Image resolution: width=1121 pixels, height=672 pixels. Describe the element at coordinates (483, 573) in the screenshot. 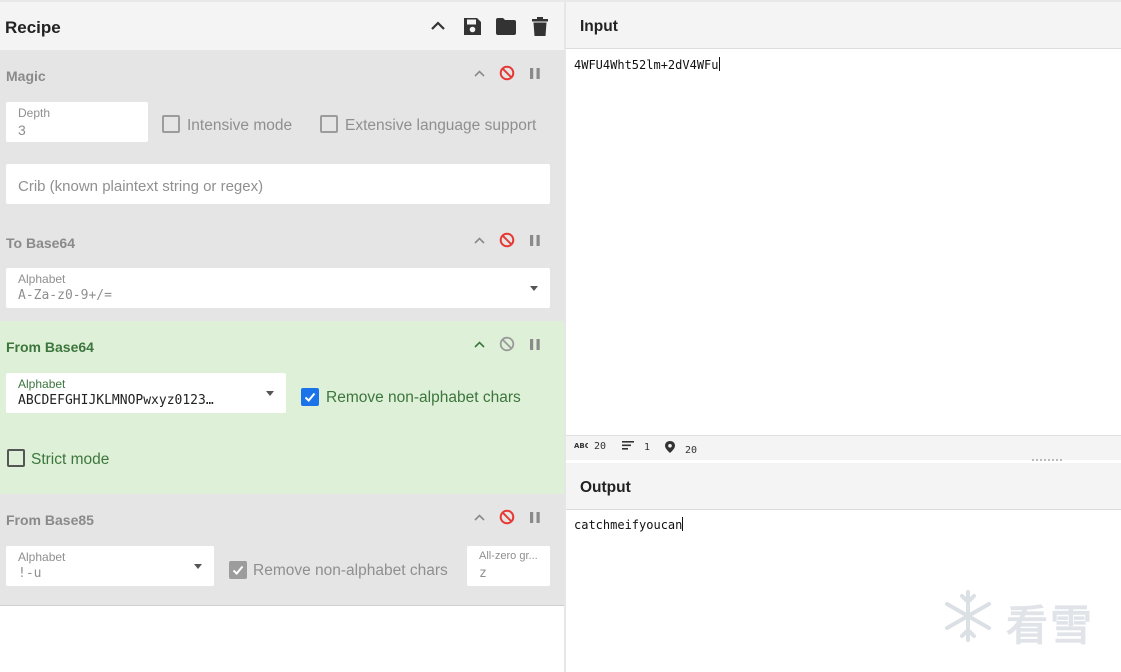

I see `all-zero-group-value: z` at that location.